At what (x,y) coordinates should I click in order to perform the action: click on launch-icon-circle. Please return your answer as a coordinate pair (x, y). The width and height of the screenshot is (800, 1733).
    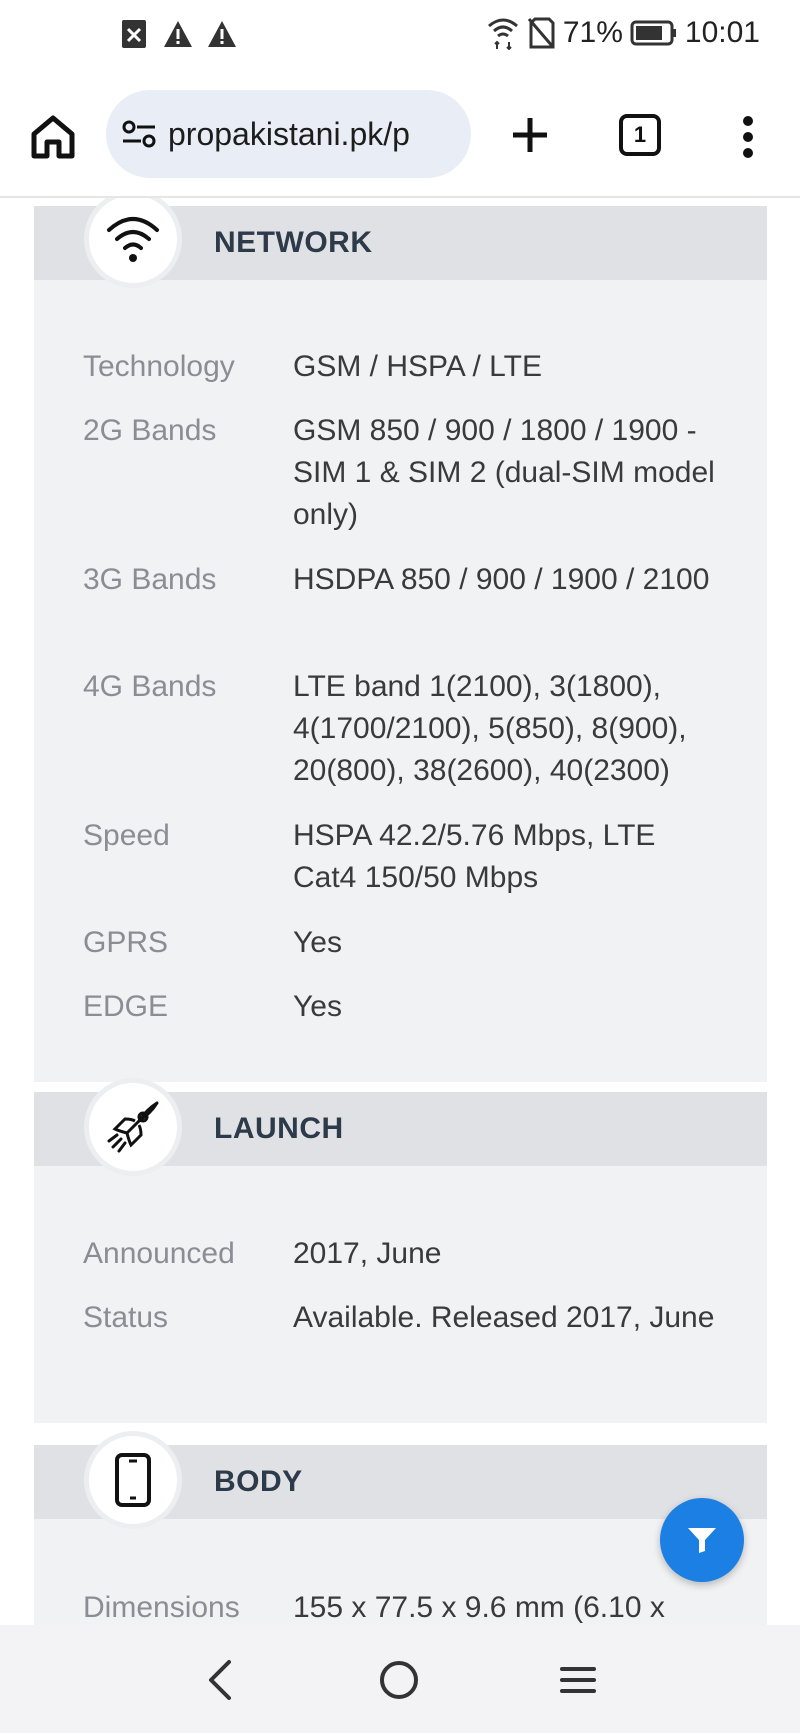
    Looking at the image, I should click on (133, 1127).